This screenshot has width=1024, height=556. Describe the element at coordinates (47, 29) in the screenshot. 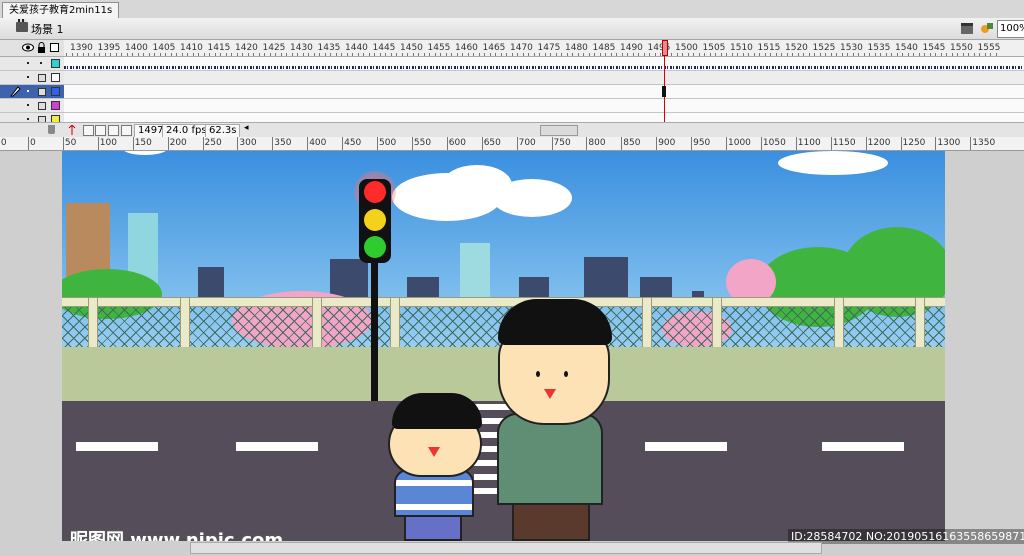

I see `scene-breadcrumb: 场景 1` at that location.